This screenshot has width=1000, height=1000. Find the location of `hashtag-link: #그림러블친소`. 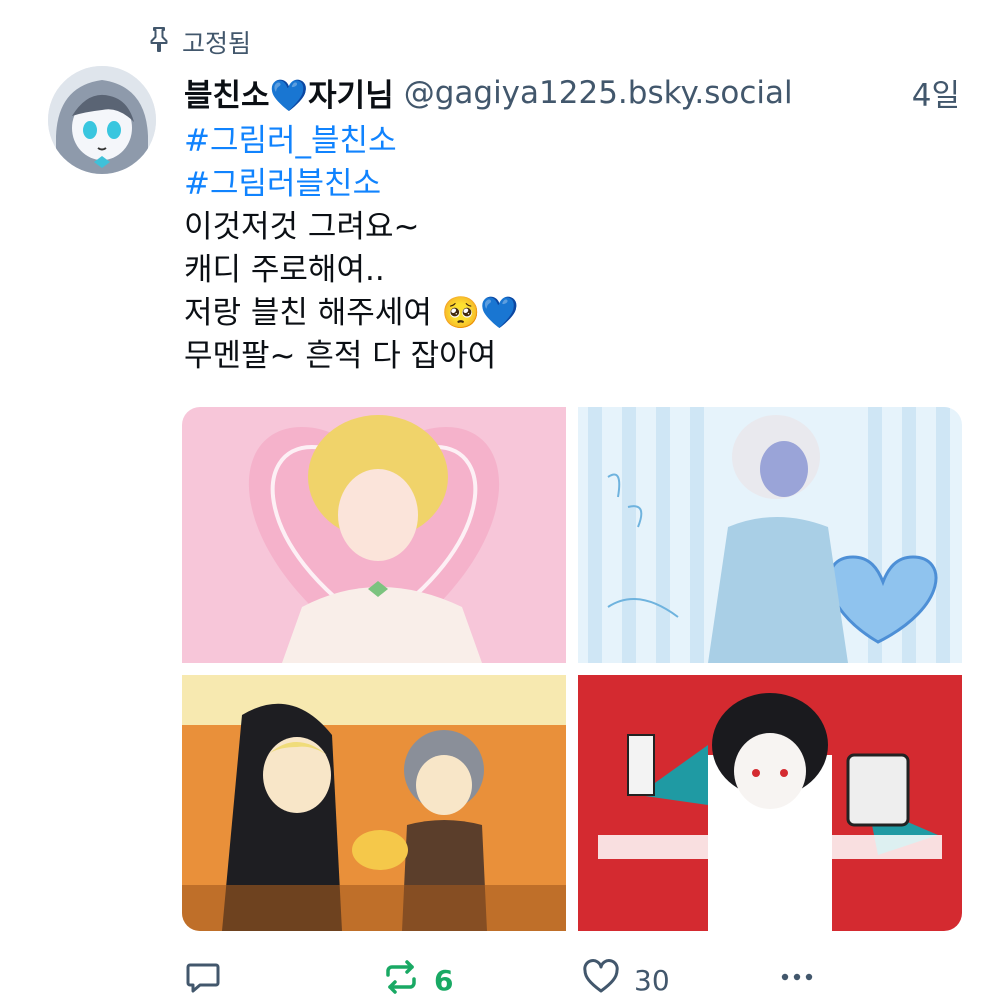

hashtag-link: #그림러블친소 is located at coordinates (564, 184).